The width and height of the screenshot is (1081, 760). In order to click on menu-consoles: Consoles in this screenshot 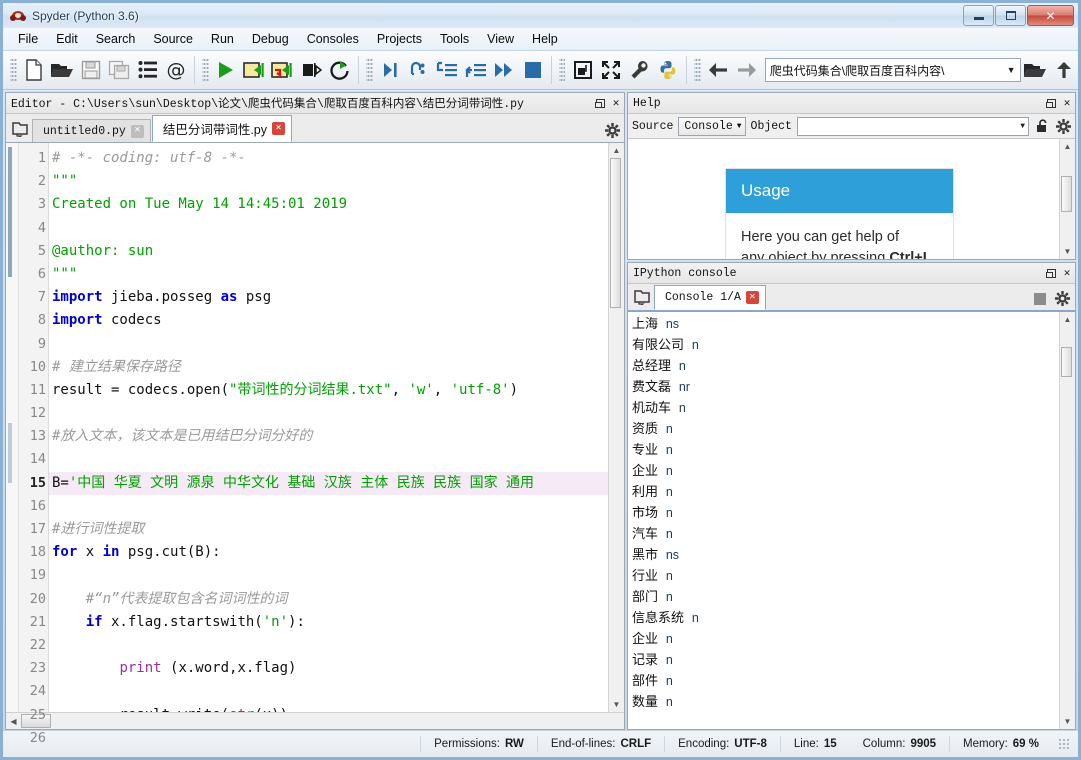, I will do `click(333, 39)`.